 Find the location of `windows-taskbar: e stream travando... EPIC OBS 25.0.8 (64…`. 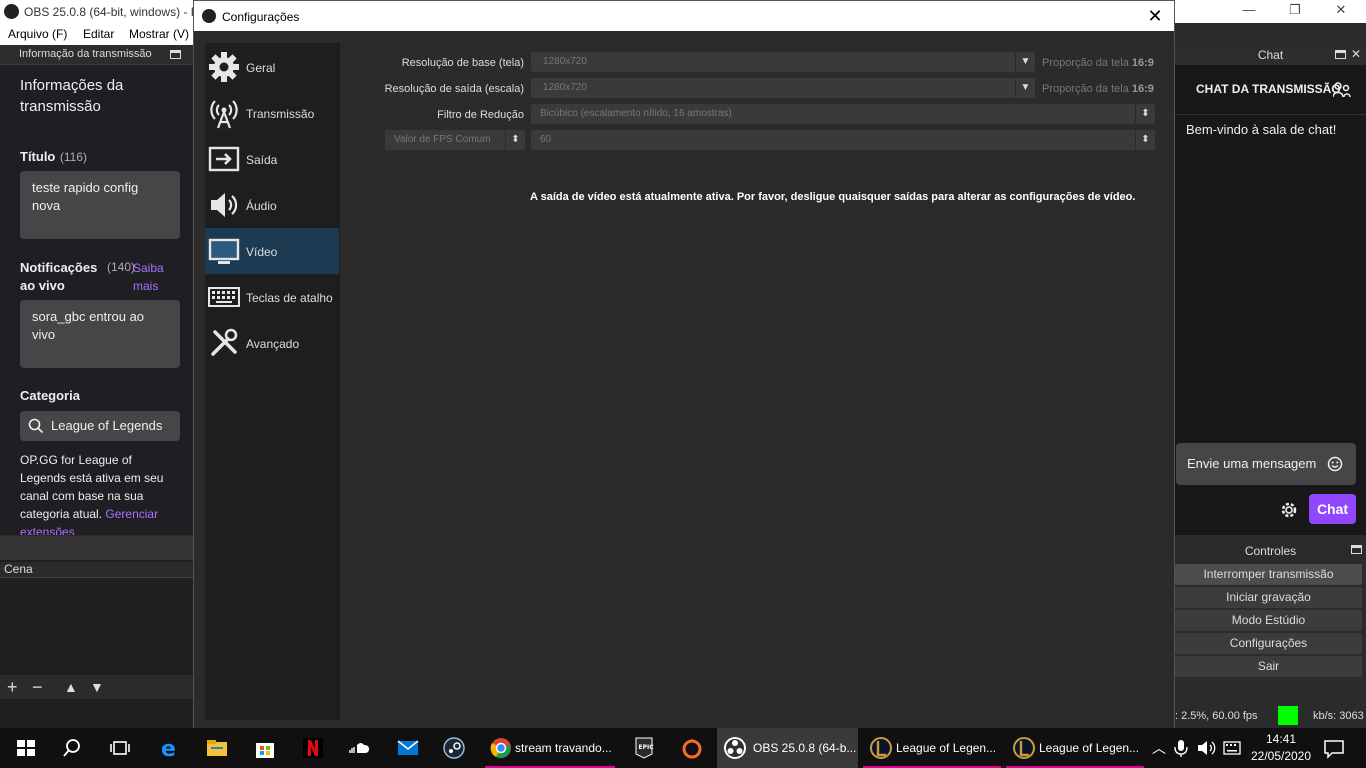

windows-taskbar: e stream travando... EPIC OBS 25.0.8 (64… is located at coordinates (683, 748).